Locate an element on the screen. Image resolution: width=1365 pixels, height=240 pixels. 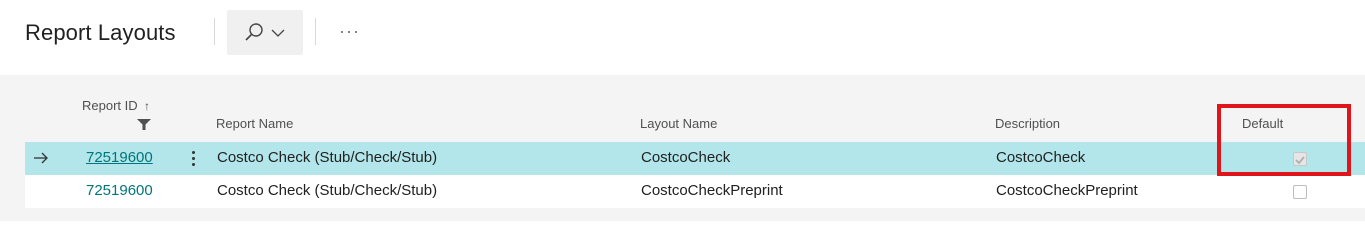
more-options-button is located at coordinates (350, 32).